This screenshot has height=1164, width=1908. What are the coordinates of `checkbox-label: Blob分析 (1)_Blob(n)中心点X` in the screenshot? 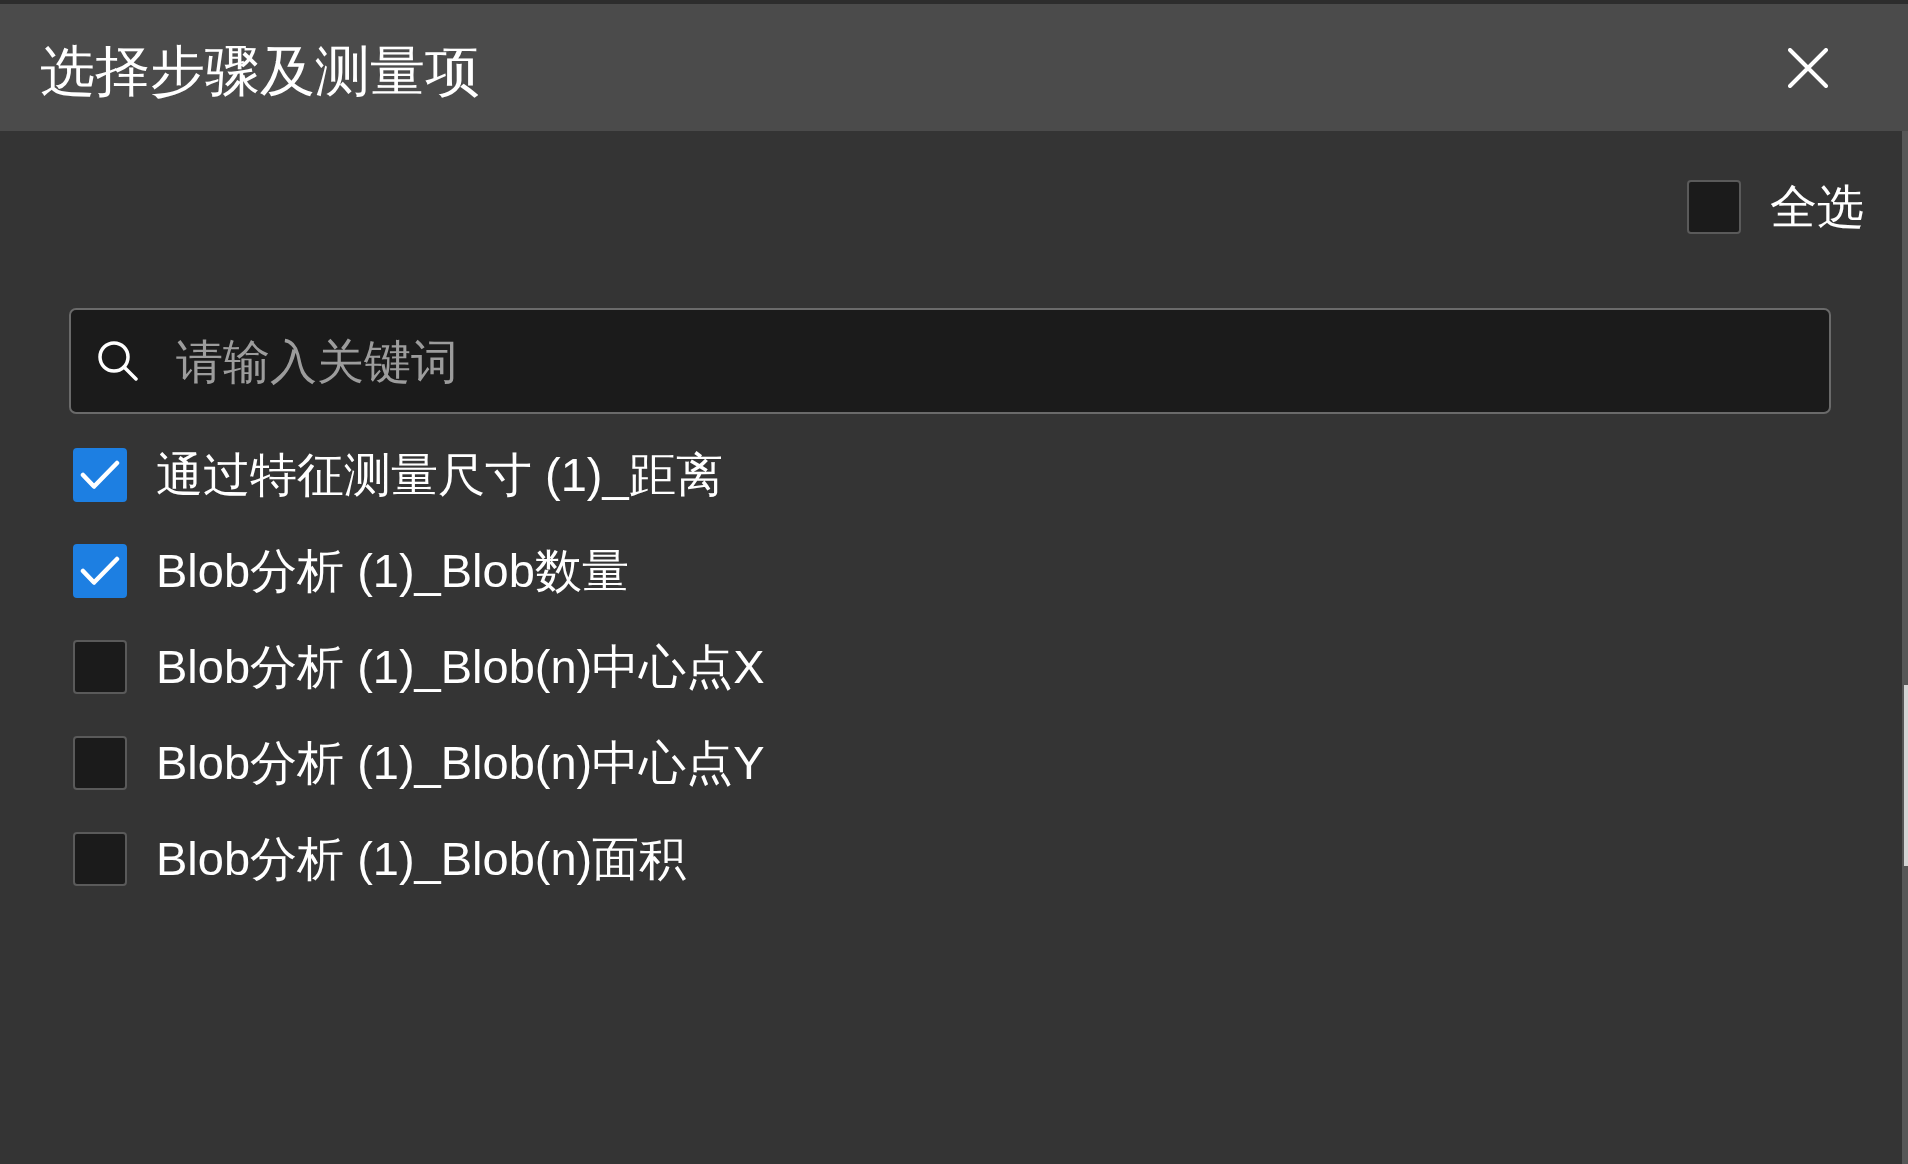 It's located at (460, 667).